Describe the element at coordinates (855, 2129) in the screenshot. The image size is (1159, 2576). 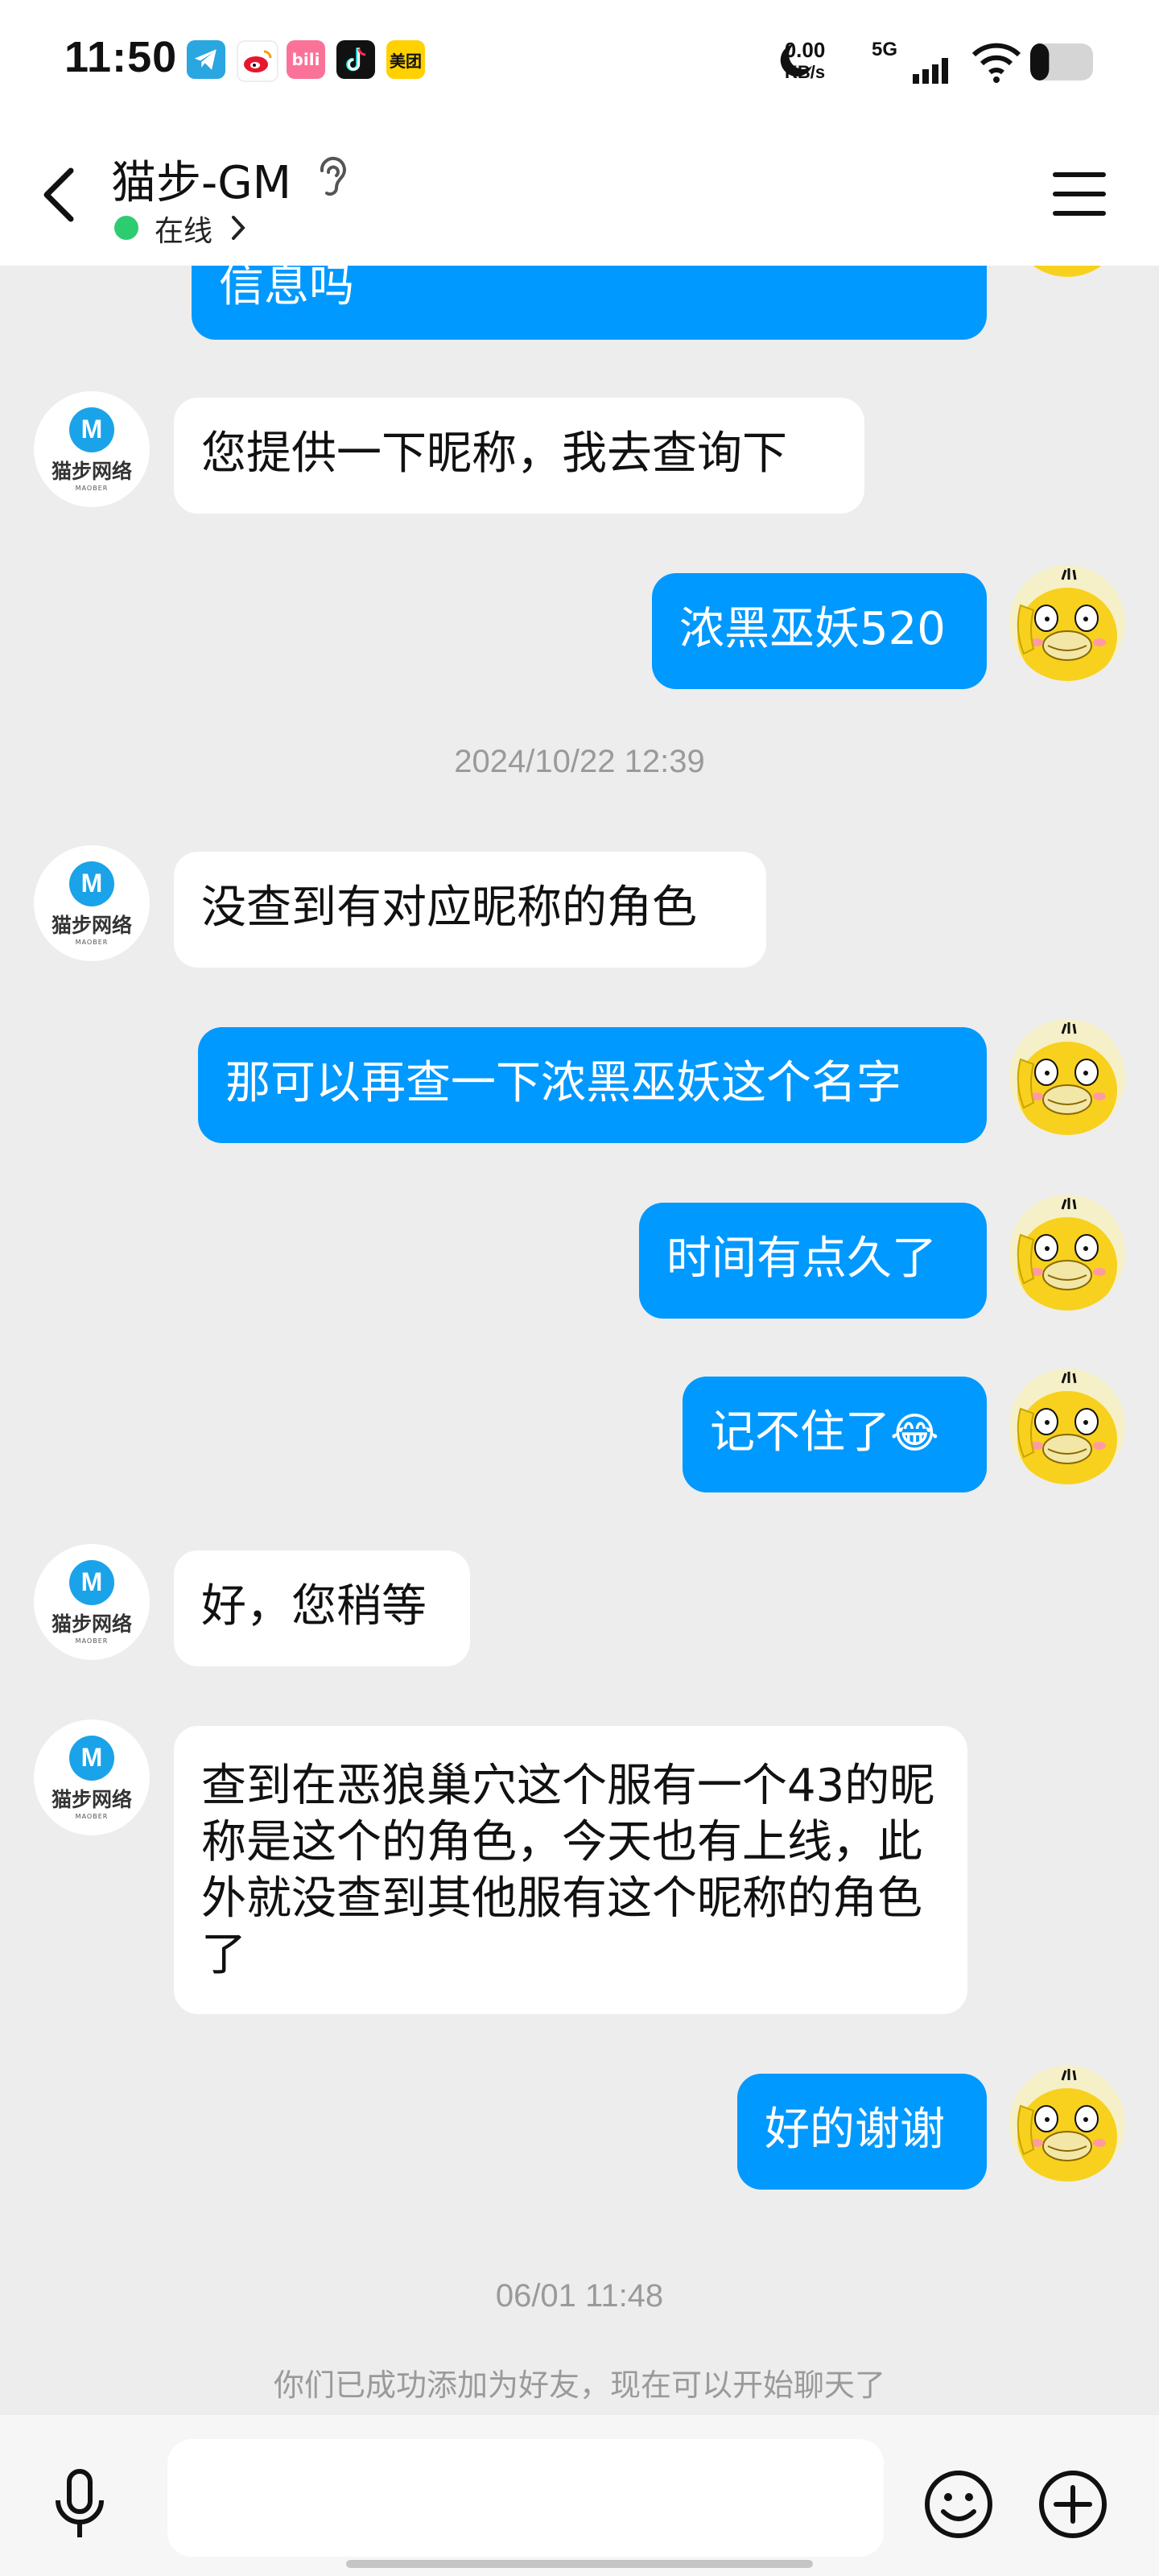
I see `message-text: 好的谢谢` at that location.